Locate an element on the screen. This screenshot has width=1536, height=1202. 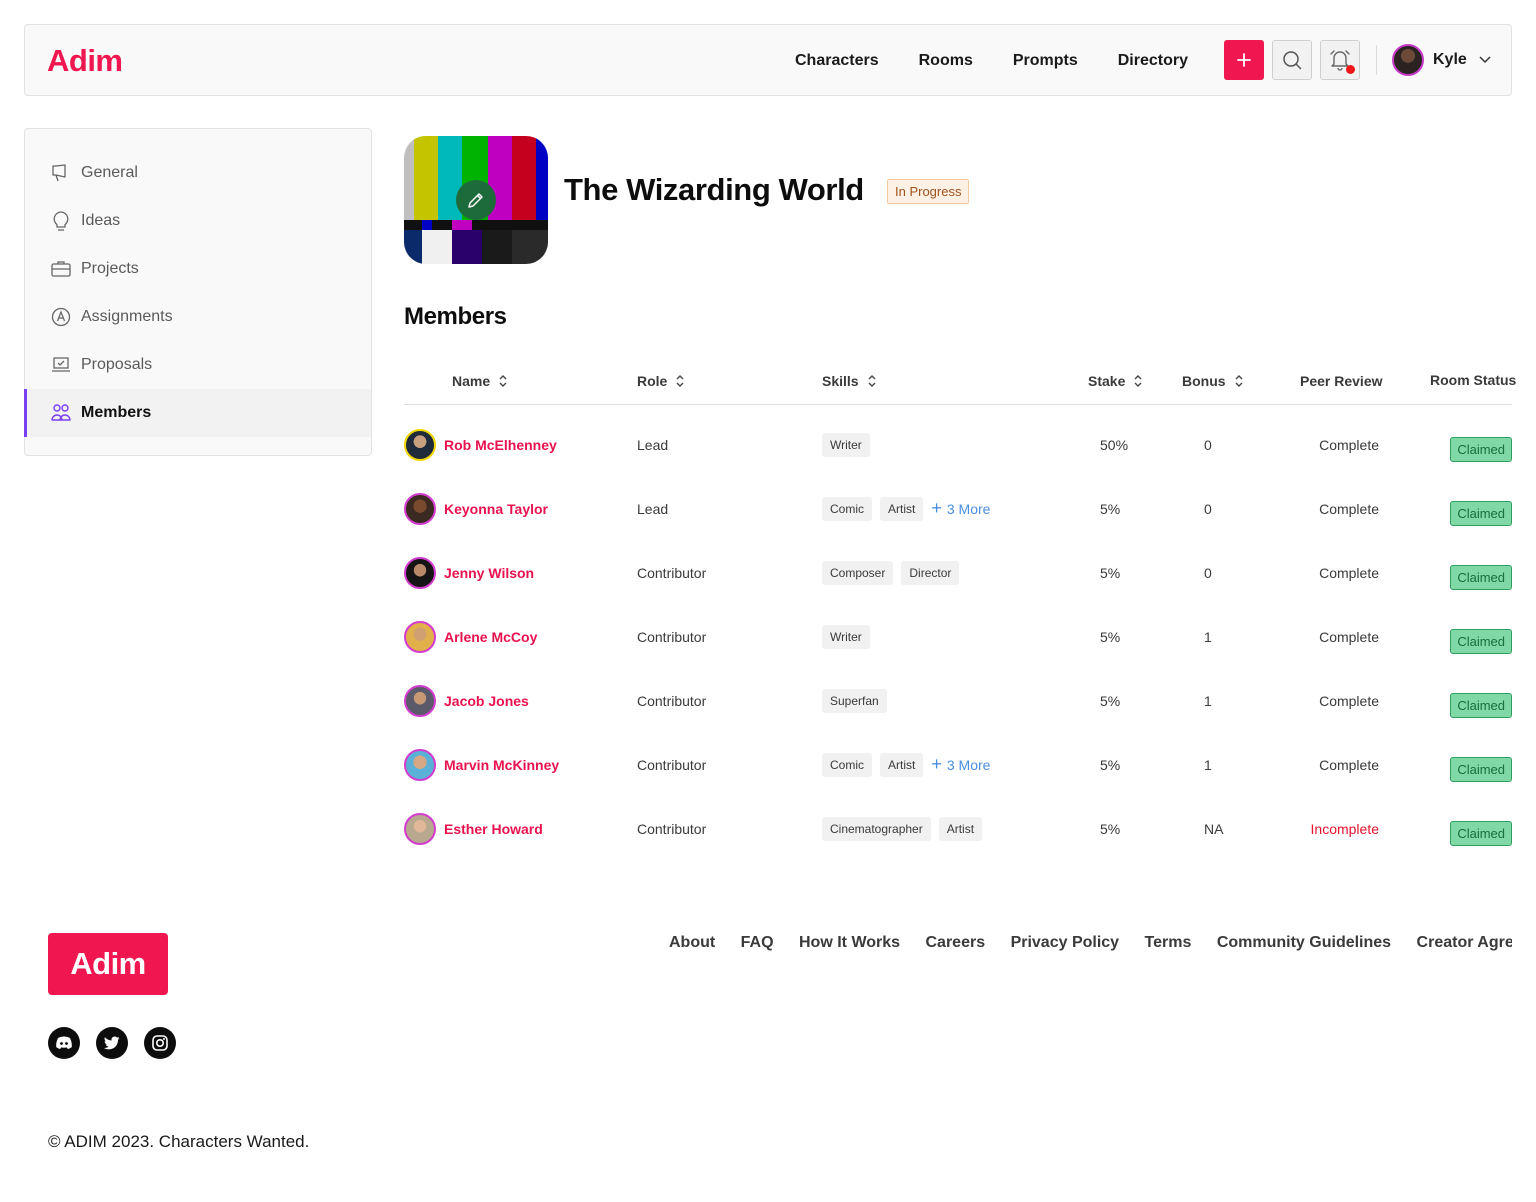
column-label: Bonus is located at coordinates (1204, 381).